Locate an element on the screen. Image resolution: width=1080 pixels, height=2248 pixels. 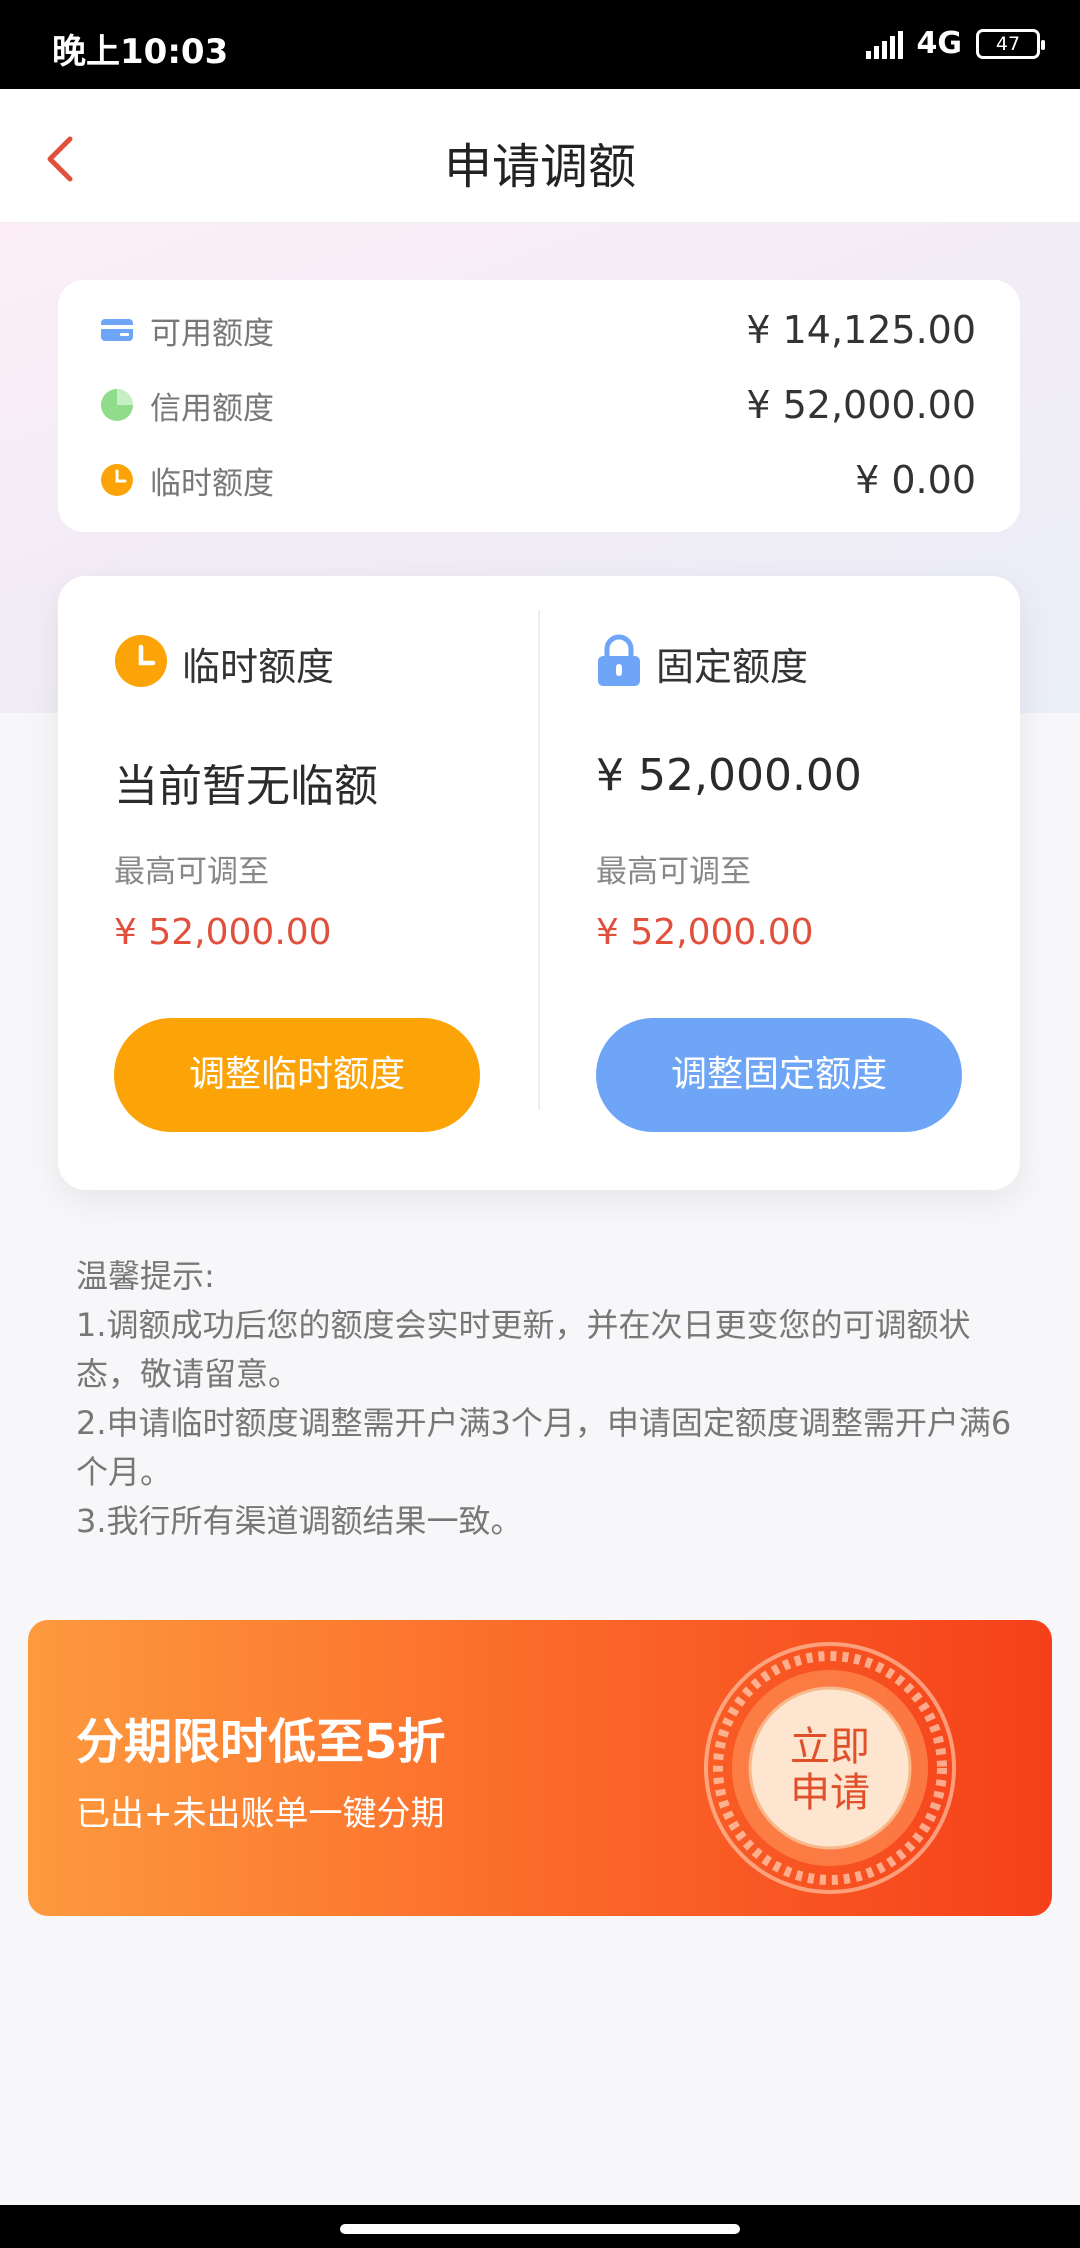
network-label: 4G is located at coordinates (939, 43).